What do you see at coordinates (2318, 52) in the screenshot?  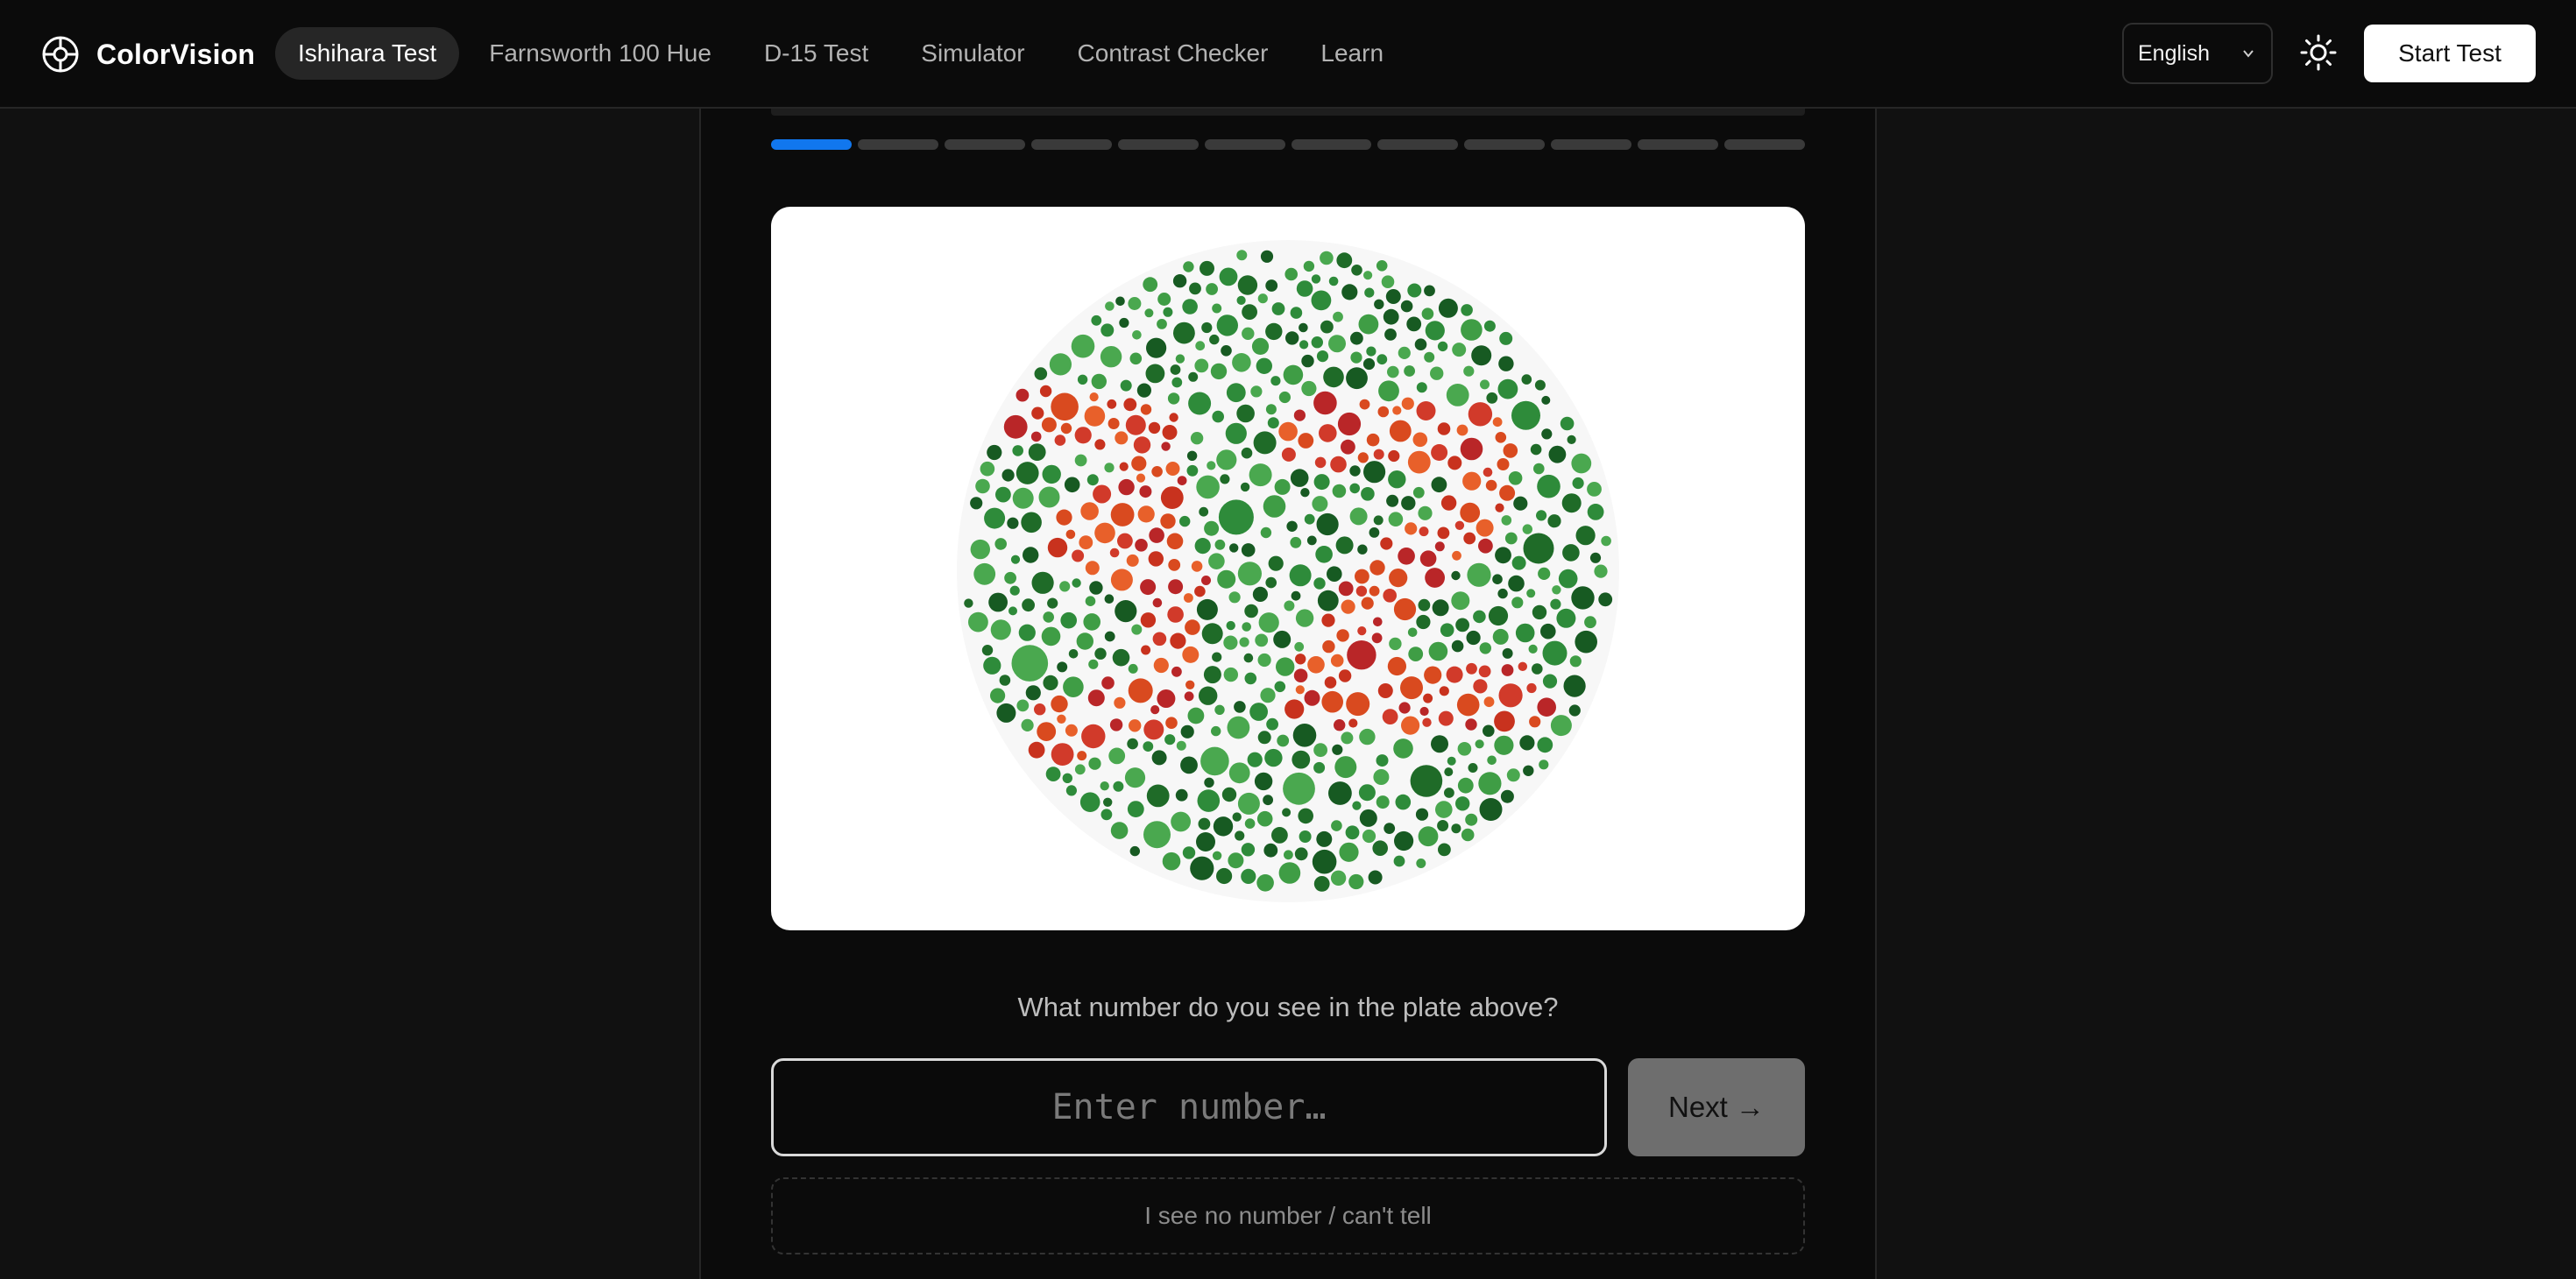 I see `sun-icon` at bounding box center [2318, 52].